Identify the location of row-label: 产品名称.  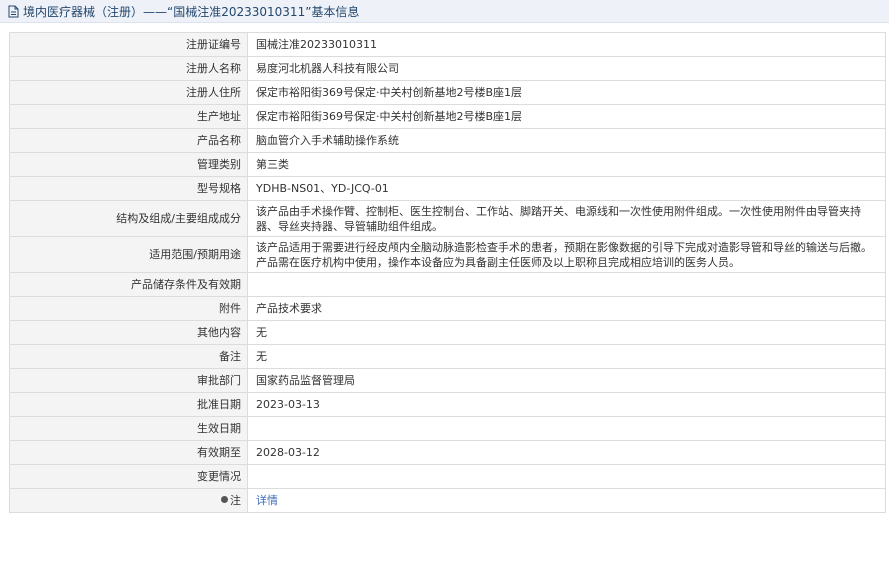
(128, 140).